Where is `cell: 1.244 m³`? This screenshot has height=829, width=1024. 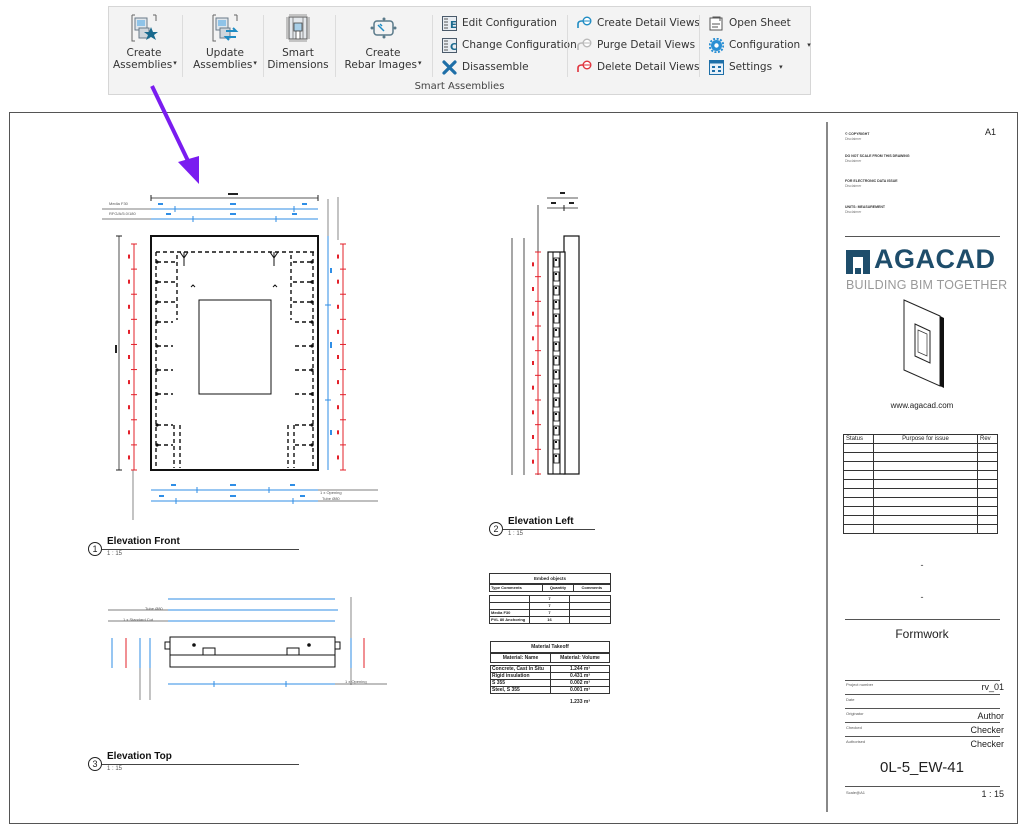 cell: 1.244 m³ is located at coordinates (580, 669).